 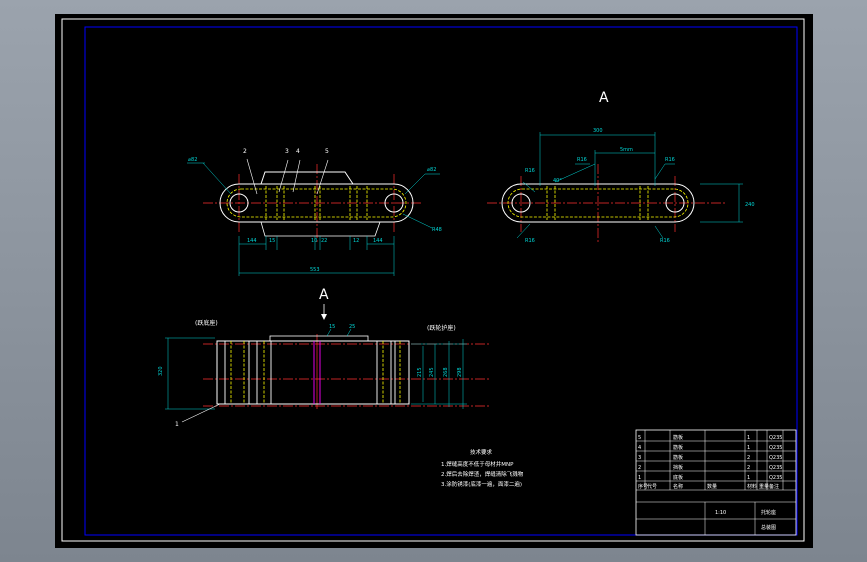 What do you see at coordinates (768, 527) in the screenshot?
I see `drawing-subtitle: 总装图` at bounding box center [768, 527].